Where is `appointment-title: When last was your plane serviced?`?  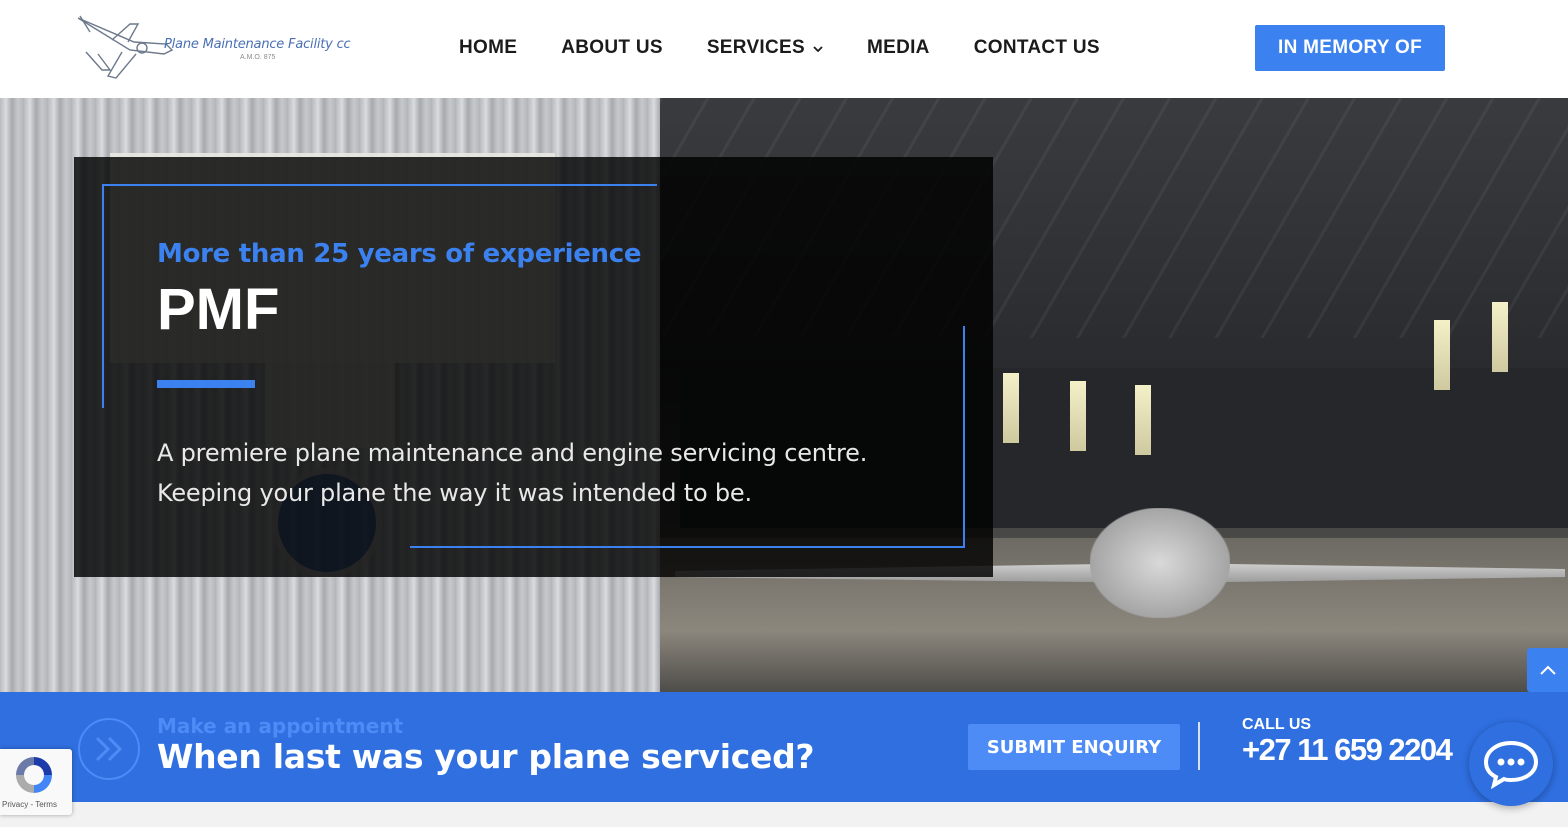 appointment-title: When last was your plane serviced? is located at coordinates (486, 756).